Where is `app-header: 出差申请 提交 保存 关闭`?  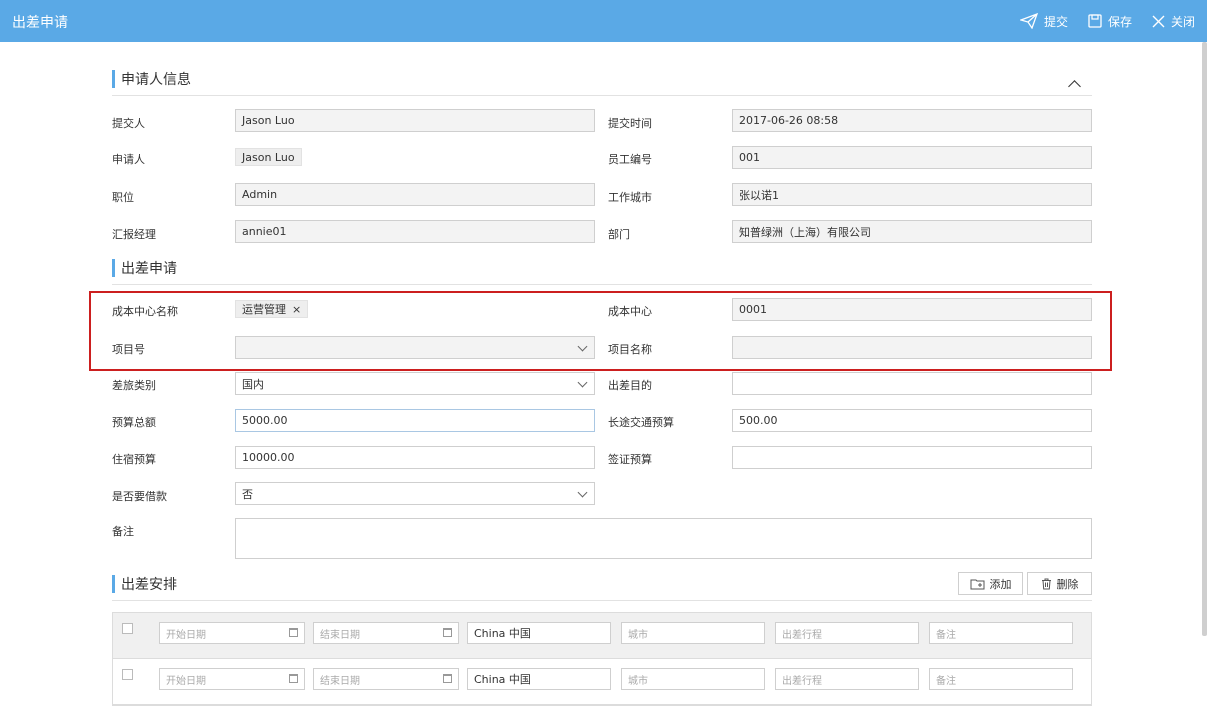 app-header: 出差申请 提交 保存 关闭 is located at coordinates (603, 21).